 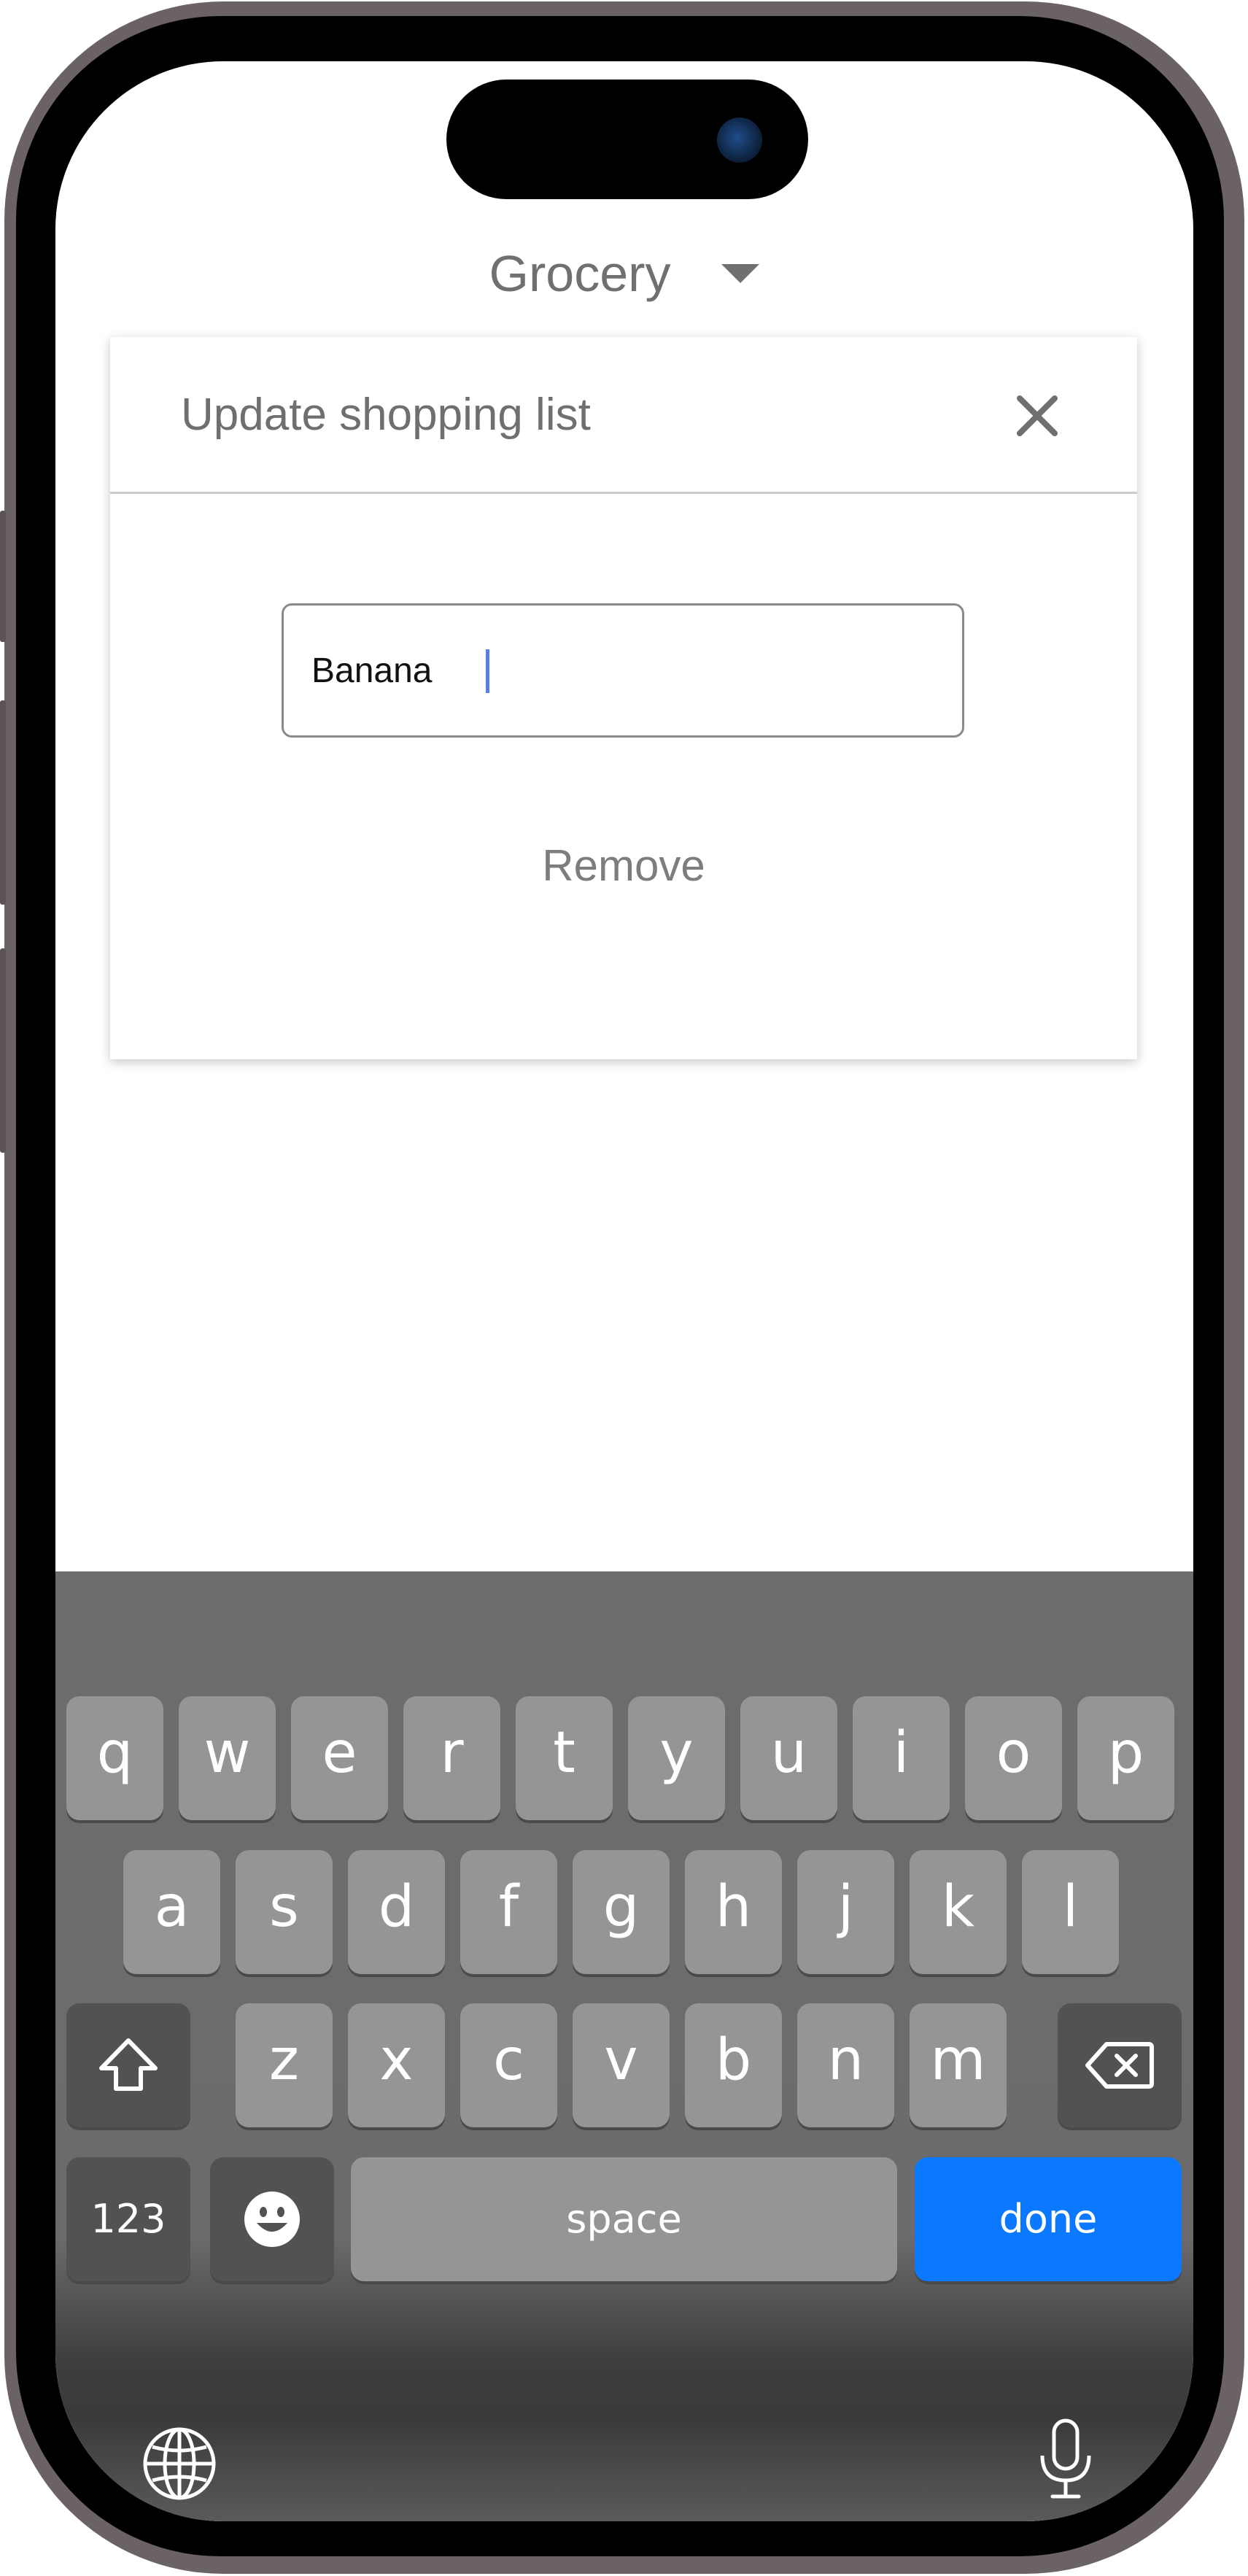 I want to click on key-c: c, so click(x=508, y=2065).